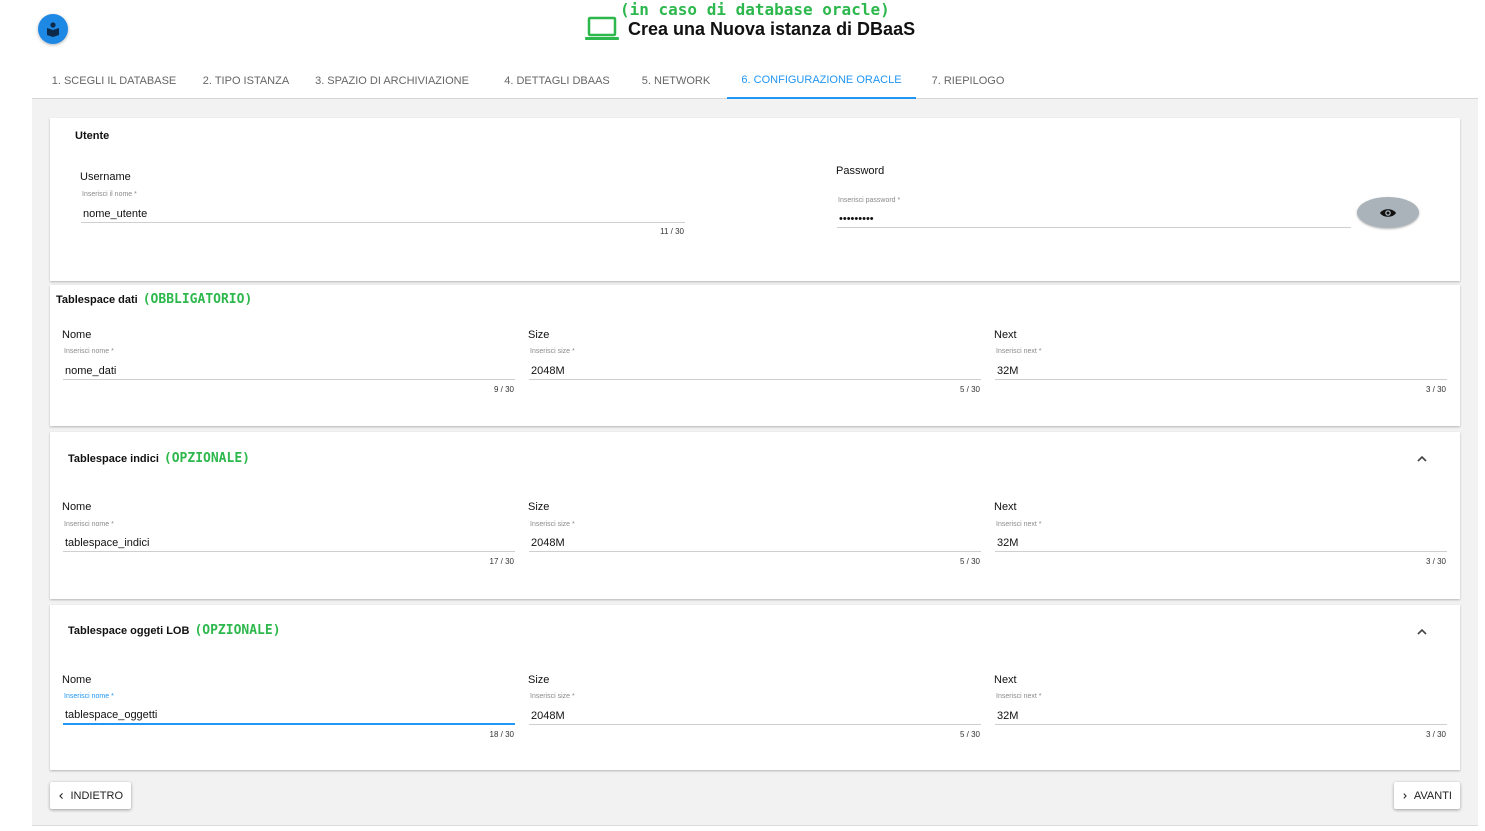 Image resolution: width=1485 pixels, height=831 pixels. What do you see at coordinates (676, 80) in the screenshot?
I see `tab-network: 5. NETWORK` at bounding box center [676, 80].